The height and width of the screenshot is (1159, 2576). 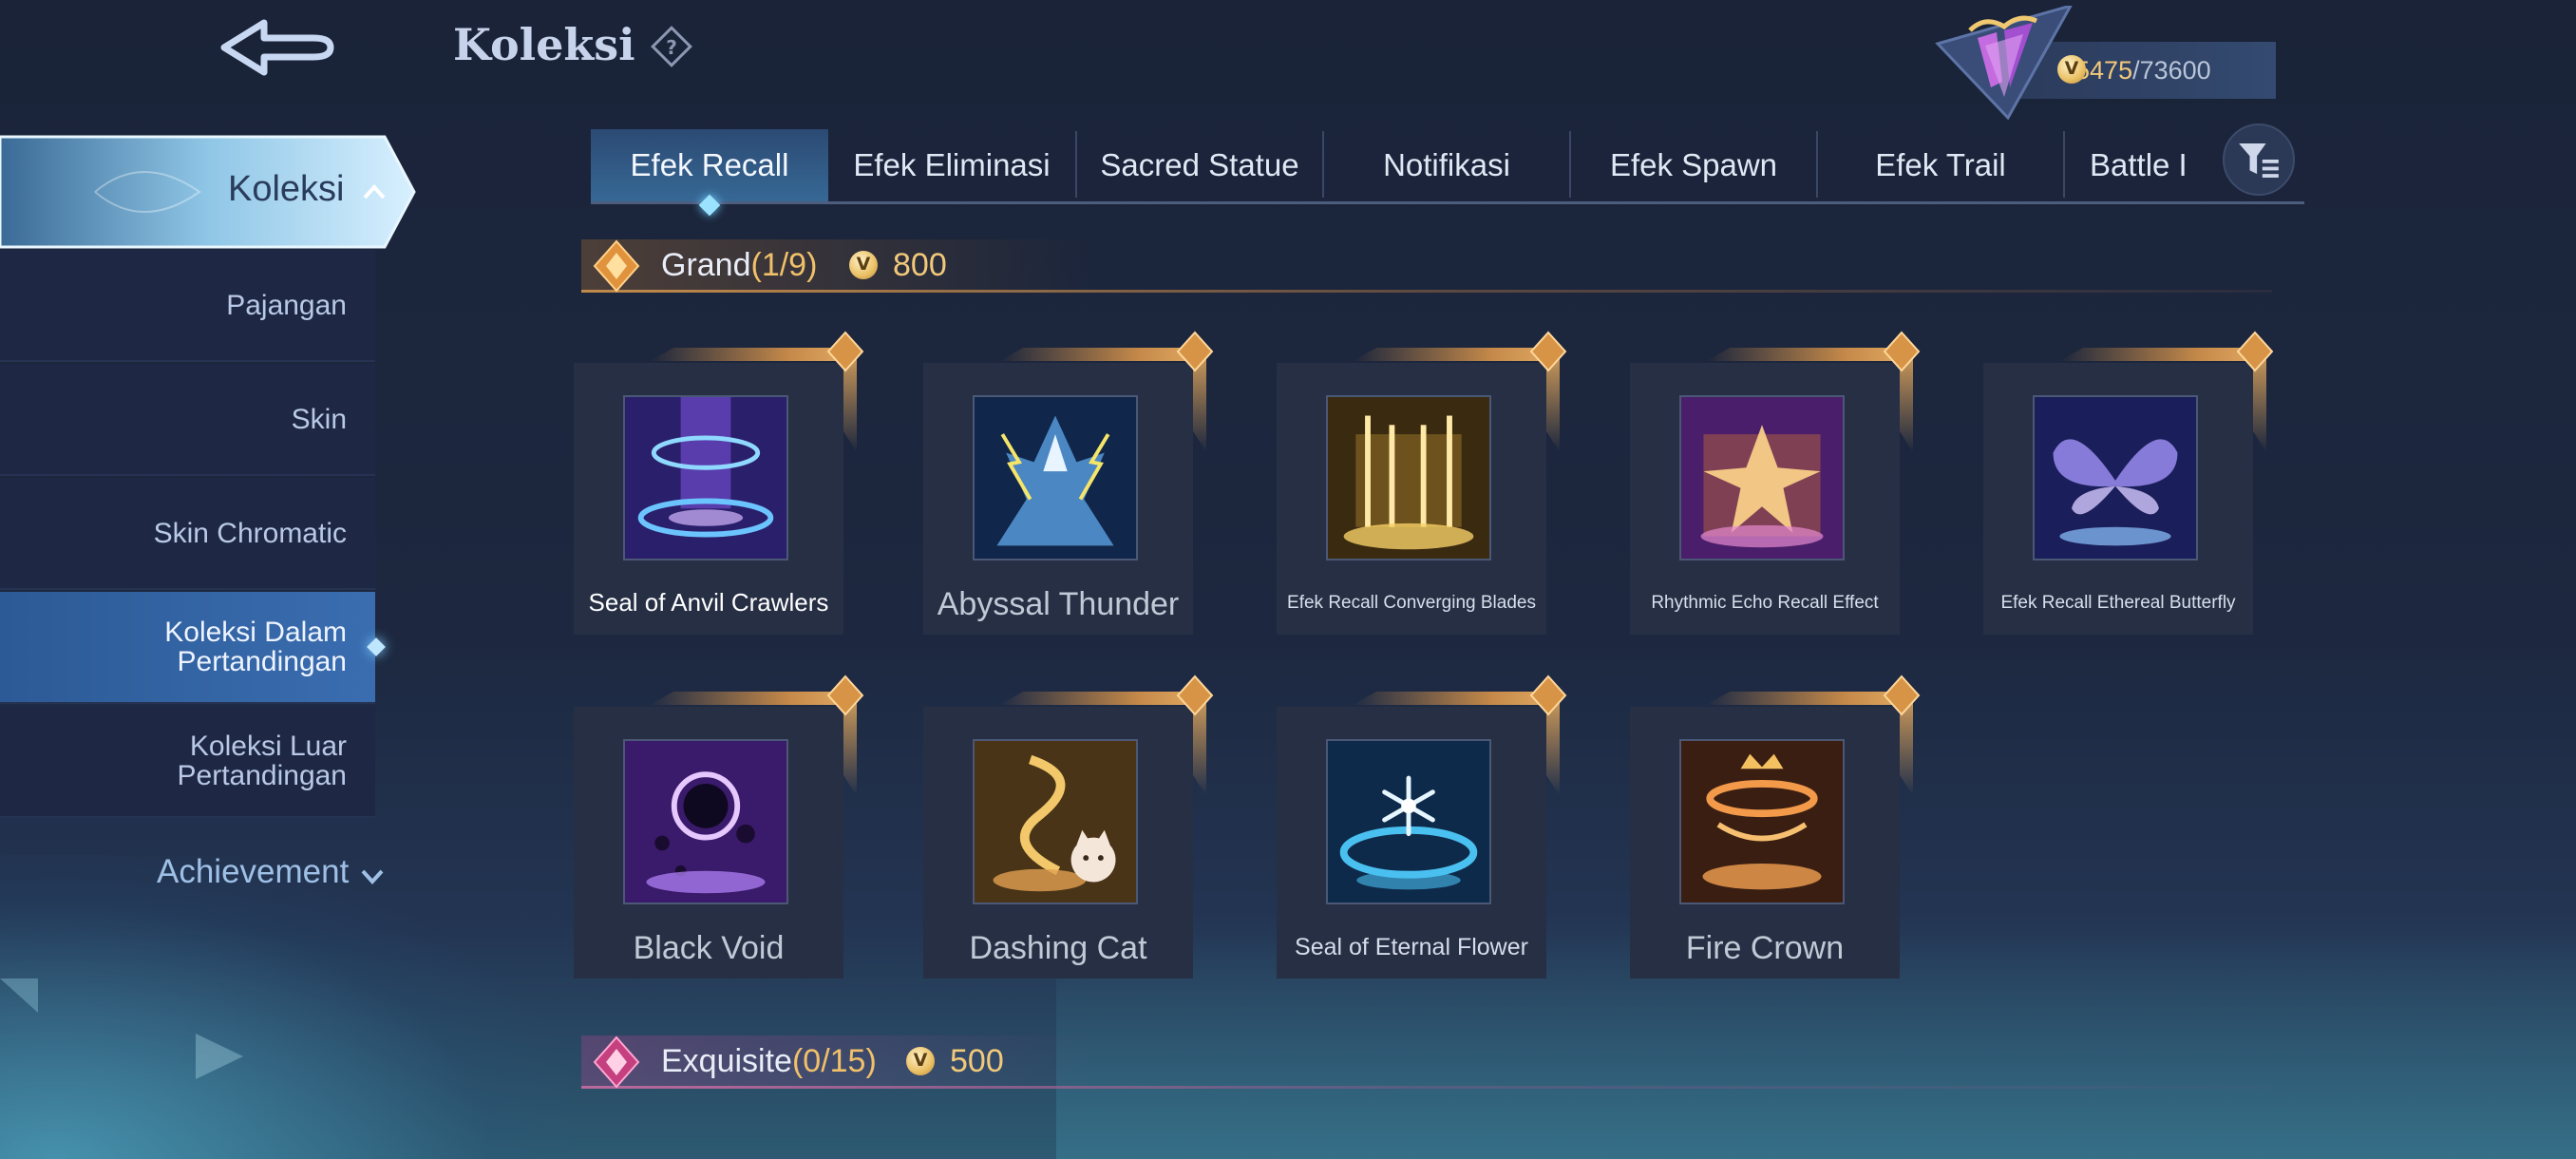 I want to click on filter-icon, so click(x=2259, y=160).